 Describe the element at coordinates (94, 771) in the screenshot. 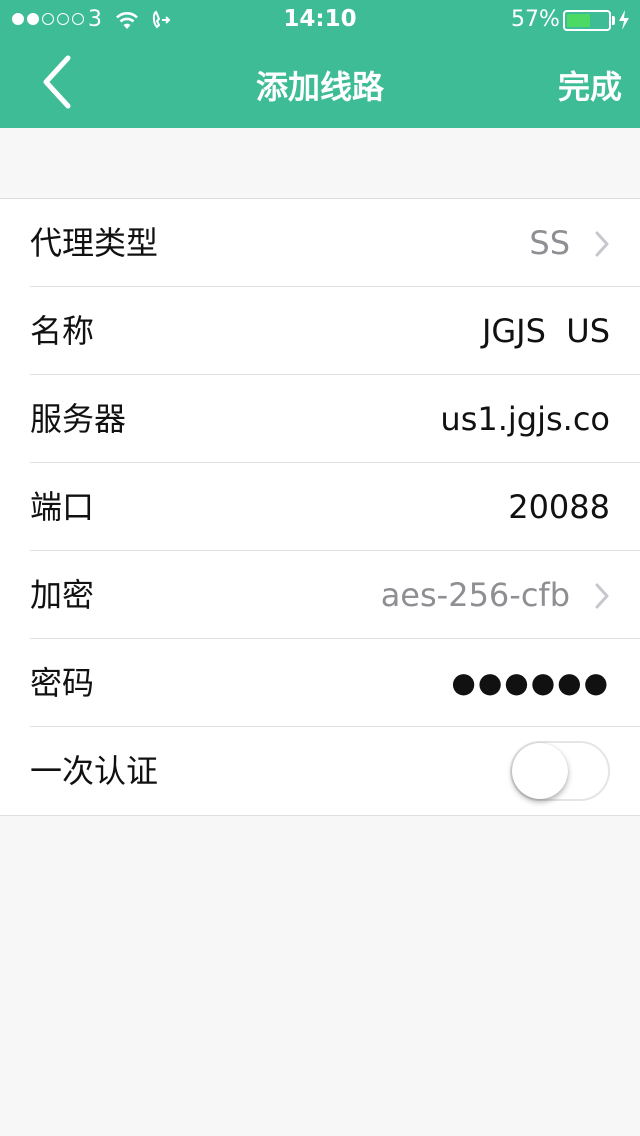

I see `one-time-auth-label: 一次认证` at that location.